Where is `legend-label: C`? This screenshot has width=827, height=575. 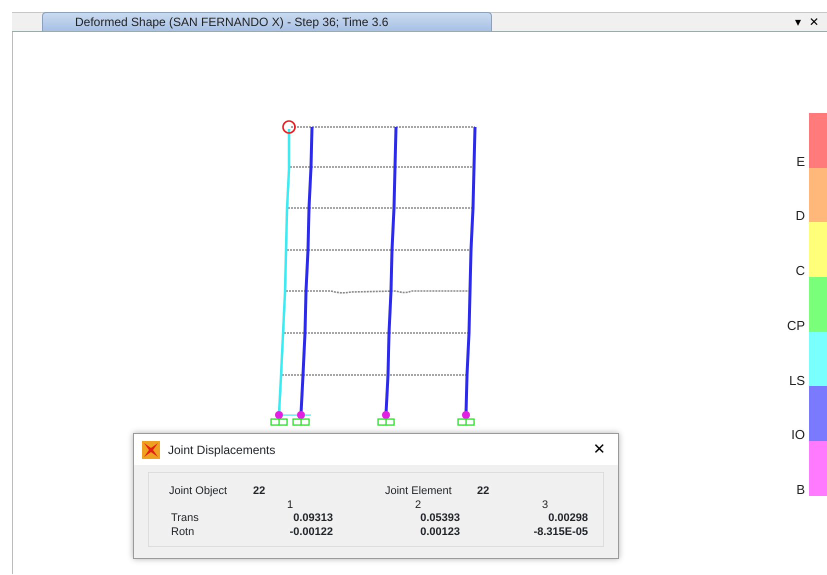 legend-label: C is located at coordinates (800, 271).